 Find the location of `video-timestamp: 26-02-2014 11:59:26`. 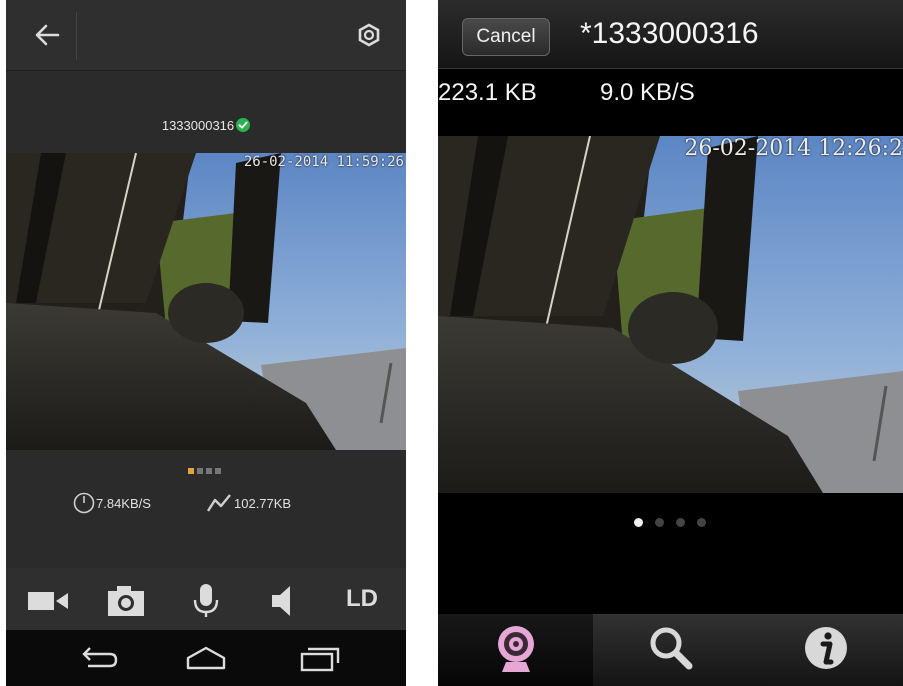

video-timestamp: 26-02-2014 11:59:26 is located at coordinates (323, 162).